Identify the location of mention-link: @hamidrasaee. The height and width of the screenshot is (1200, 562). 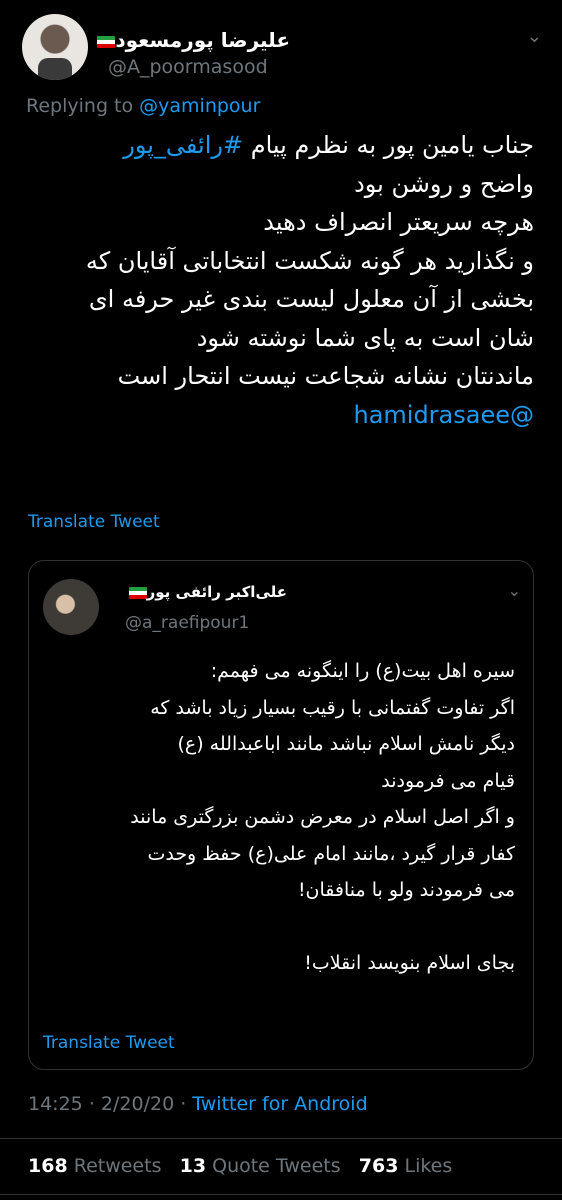
(276, 415).